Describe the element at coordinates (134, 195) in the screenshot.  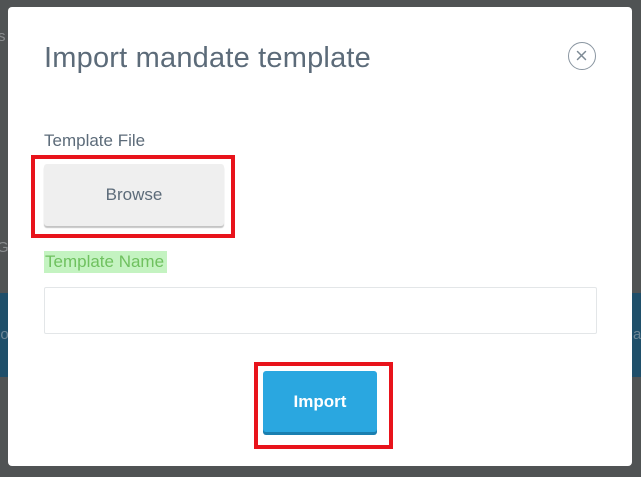
I see `browse-button: Browse` at that location.